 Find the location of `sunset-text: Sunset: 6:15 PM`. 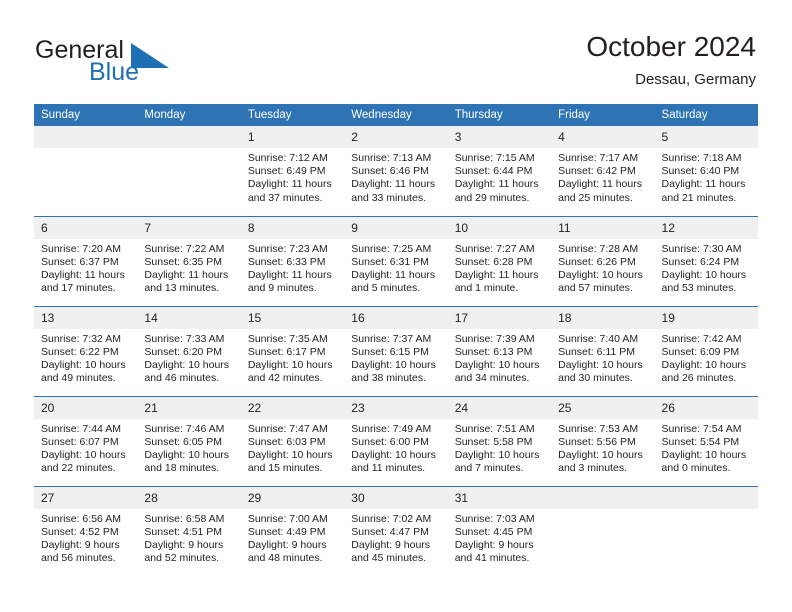

sunset-text: Sunset: 6:15 PM is located at coordinates (390, 351).